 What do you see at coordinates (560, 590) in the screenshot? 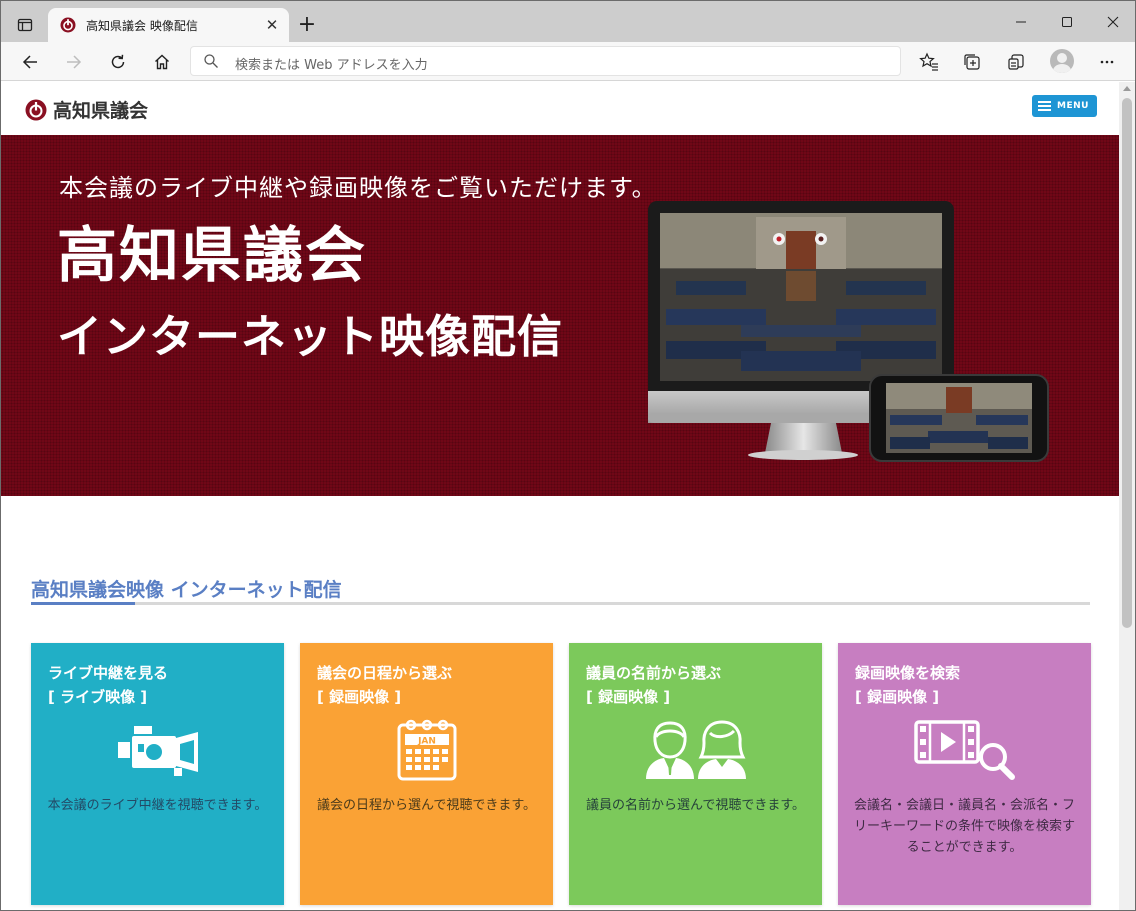
I see `section-header: 高知県議会映像 インターネット配信` at bounding box center [560, 590].